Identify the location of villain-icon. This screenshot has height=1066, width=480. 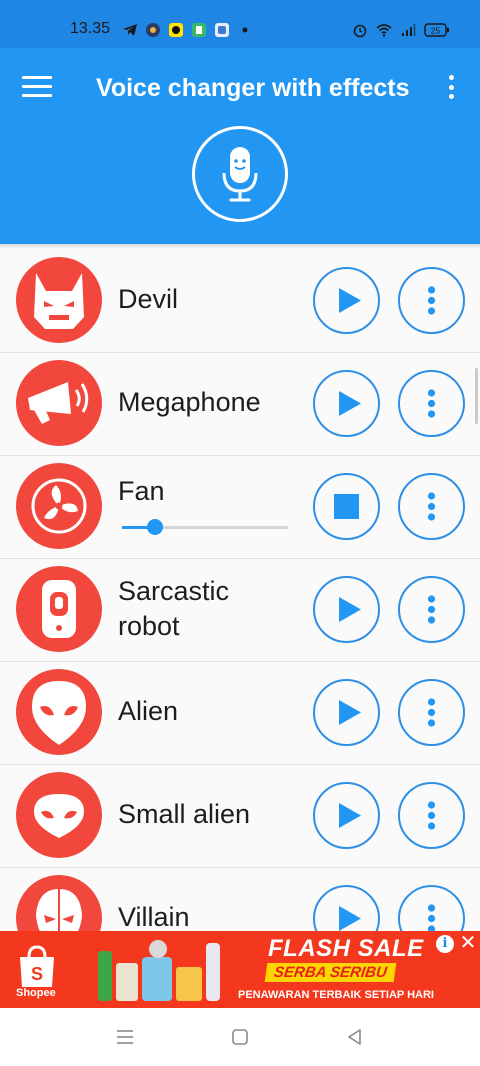
(59, 910).